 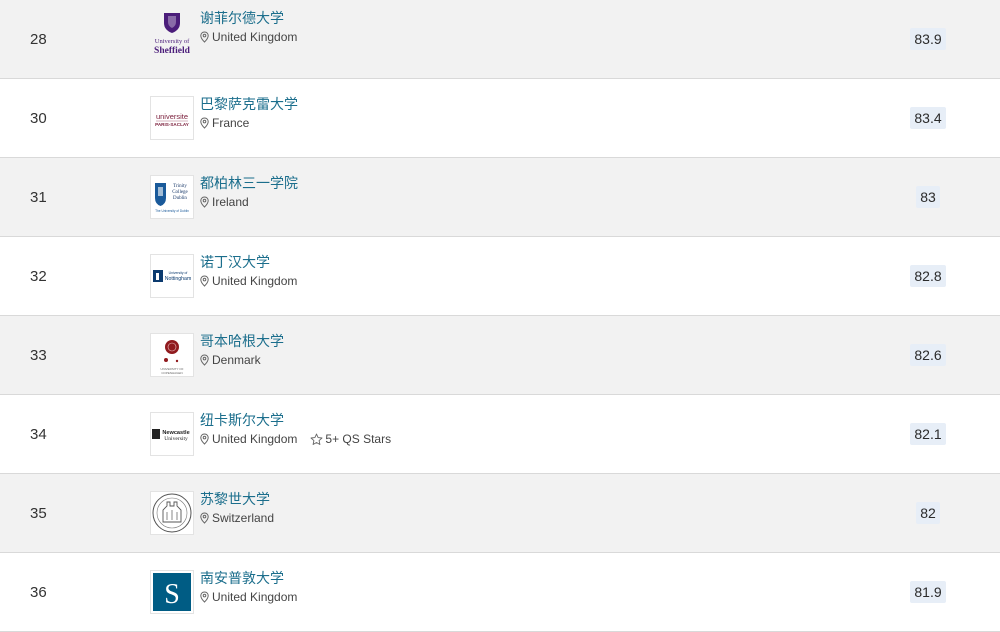 I want to click on qs-stars-rating: 5+ QS Stars, so click(x=350, y=439).